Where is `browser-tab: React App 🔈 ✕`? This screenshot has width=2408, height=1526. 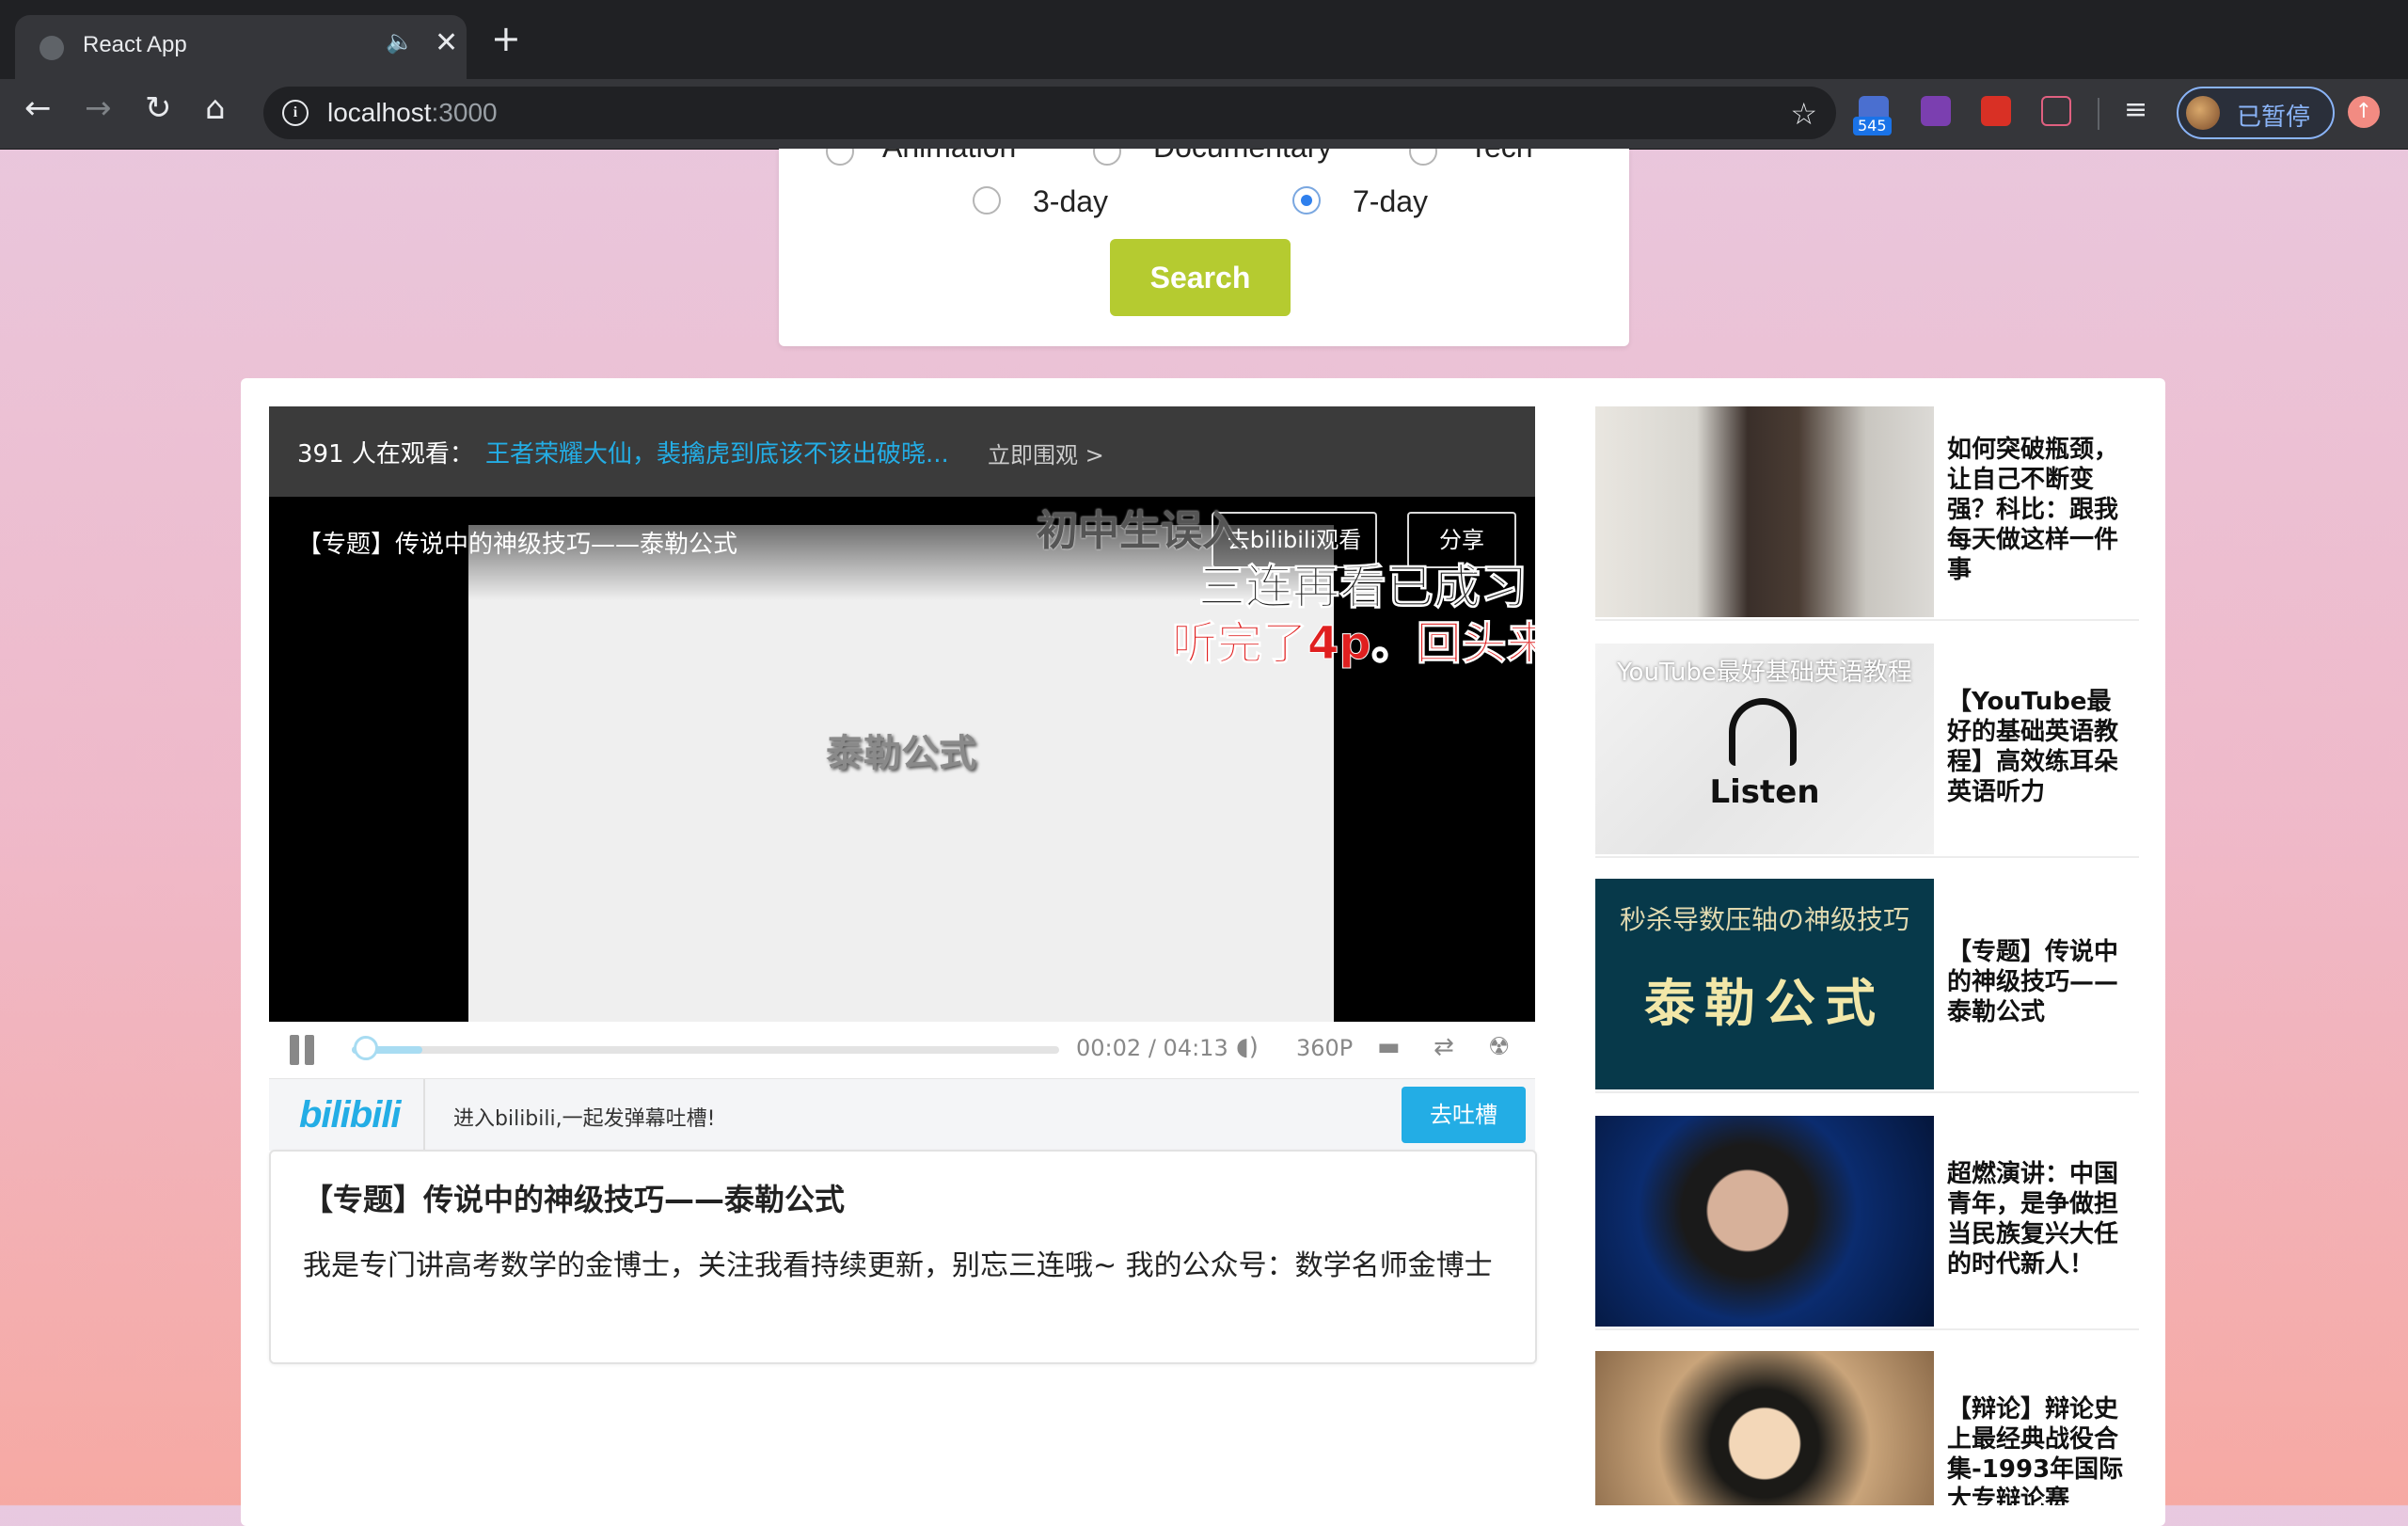
browser-tab: React App 🔈 ✕ is located at coordinates (241, 47).